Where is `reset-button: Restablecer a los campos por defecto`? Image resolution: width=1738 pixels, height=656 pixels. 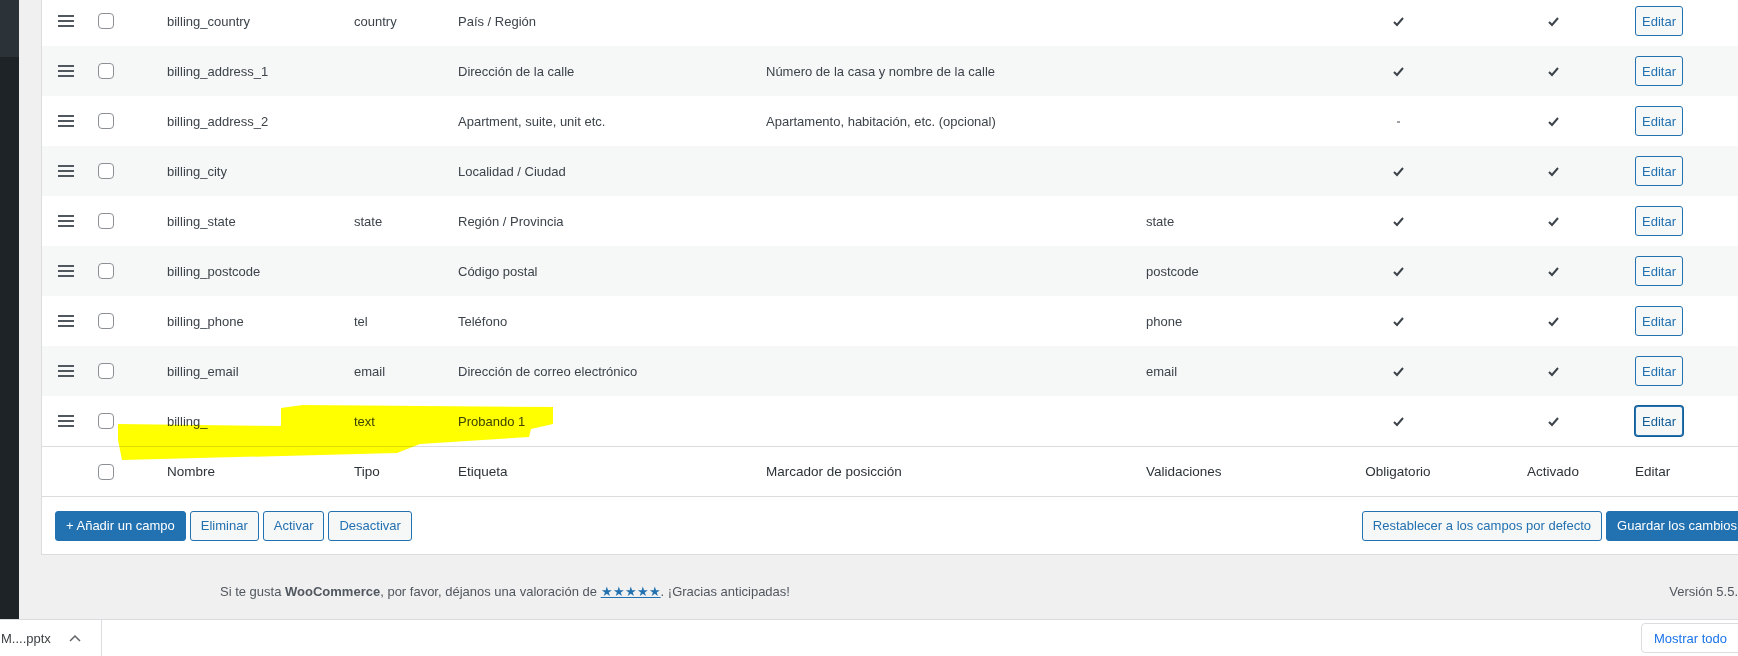
reset-button: Restablecer a los campos por defecto is located at coordinates (1482, 525).